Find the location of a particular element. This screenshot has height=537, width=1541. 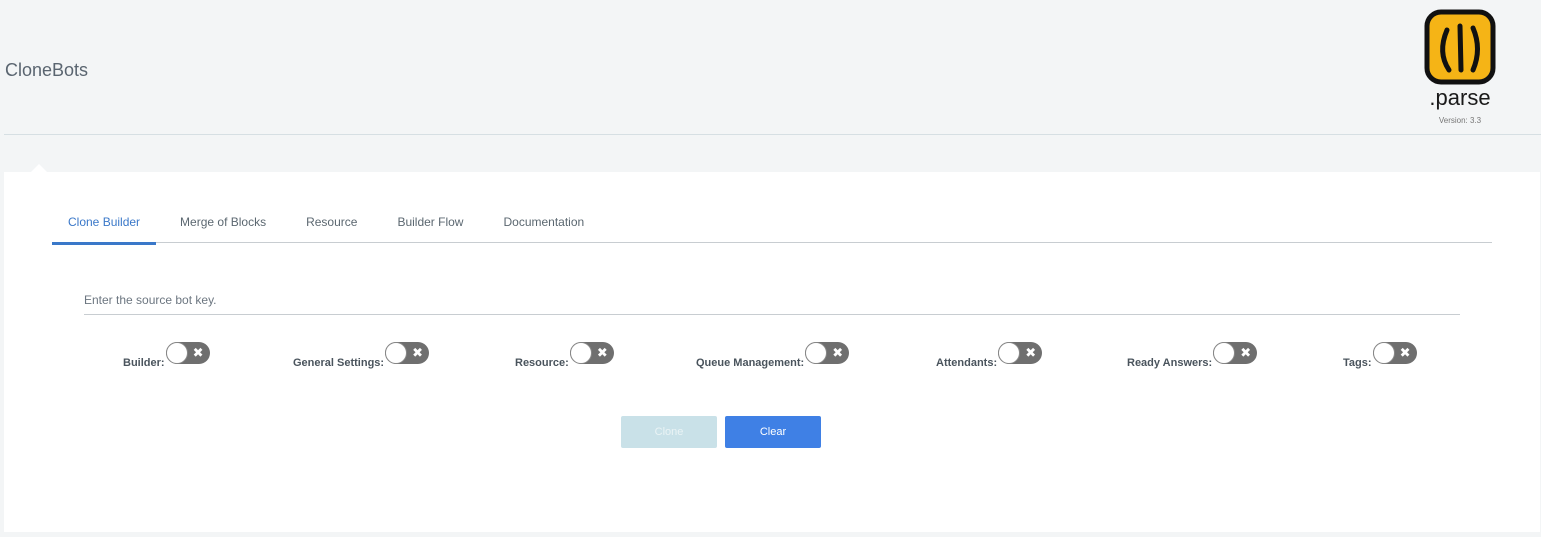

queue-management-toggle-switch: ✖ is located at coordinates (827, 353).